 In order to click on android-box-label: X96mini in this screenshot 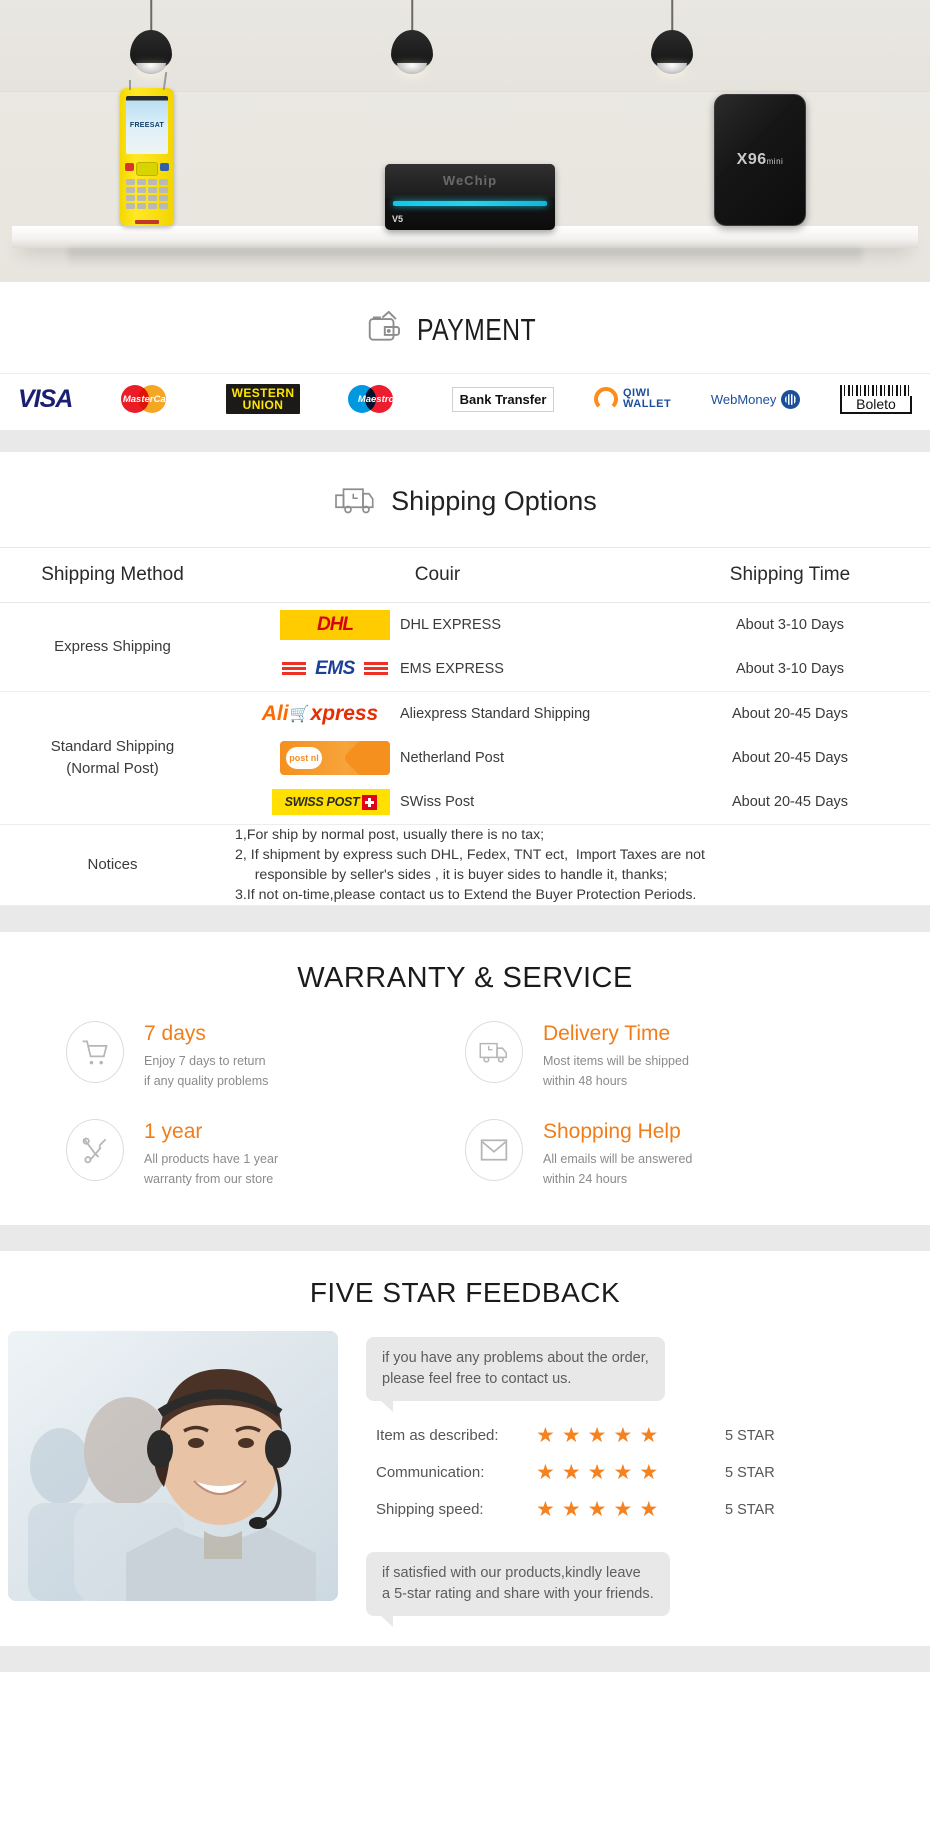, I will do `click(760, 159)`.